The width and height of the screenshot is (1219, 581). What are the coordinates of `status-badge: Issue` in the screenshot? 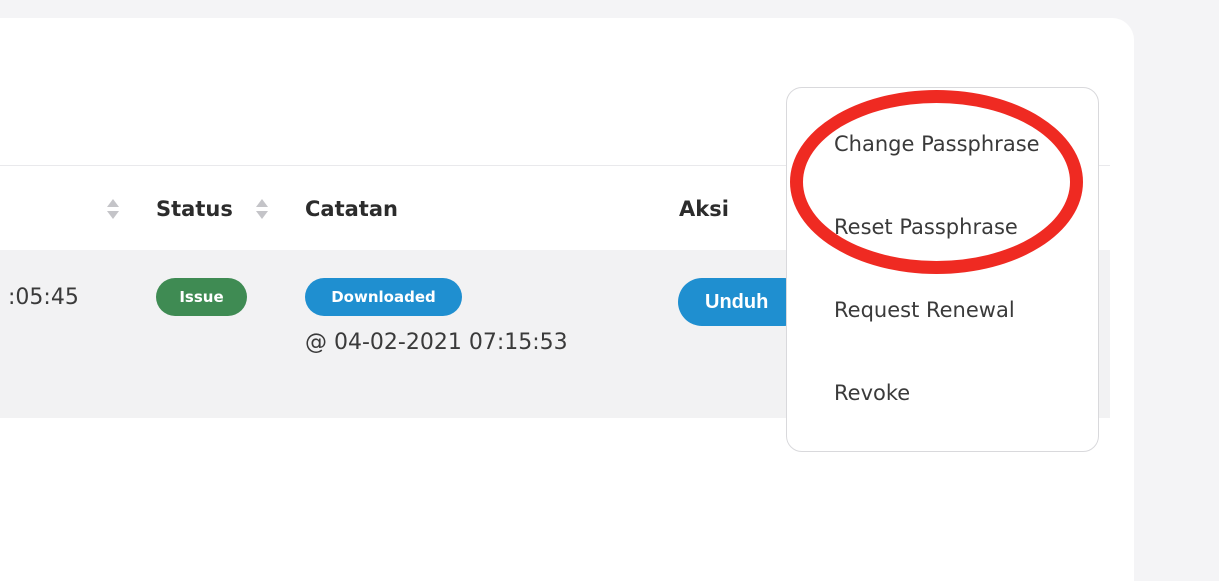 It's located at (201, 297).